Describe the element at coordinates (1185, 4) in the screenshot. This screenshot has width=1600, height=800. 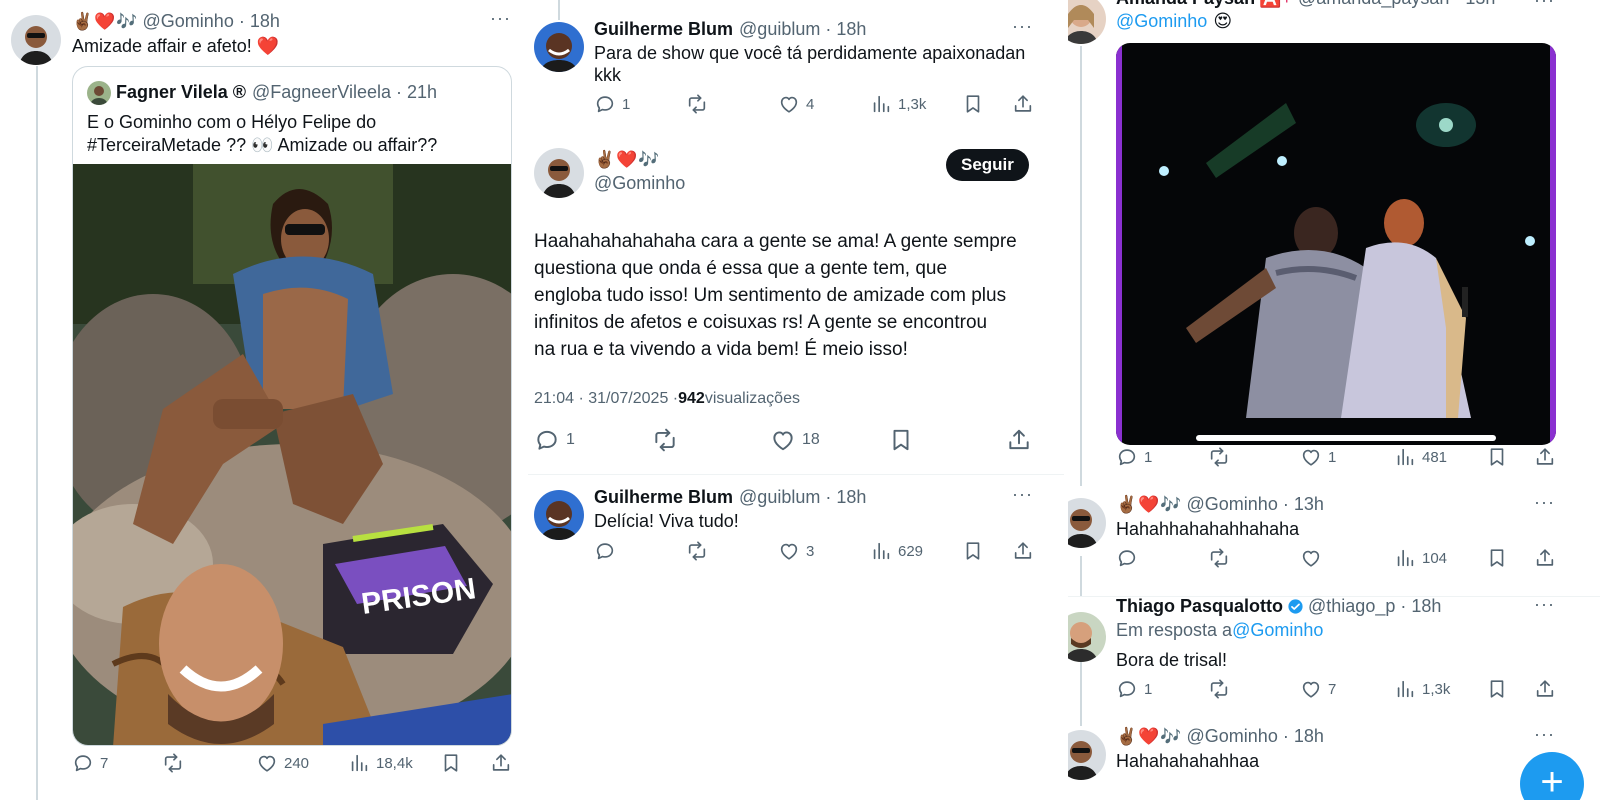
I see `author-name: Amanda Paysan` at that location.